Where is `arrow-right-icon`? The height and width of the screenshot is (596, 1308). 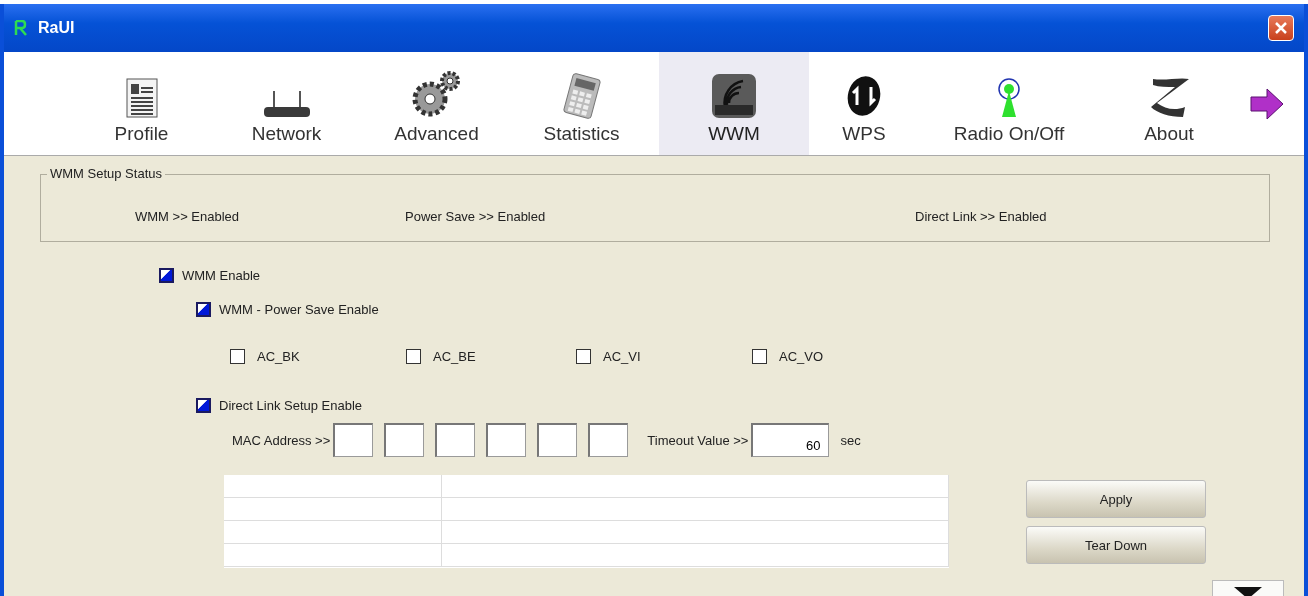 arrow-right-icon is located at coordinates (1267, 103).